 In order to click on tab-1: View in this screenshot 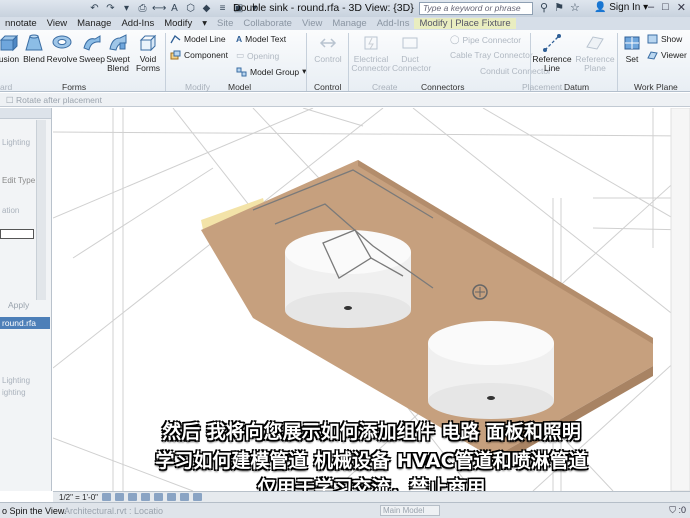, I will do `click(57, 23)`.